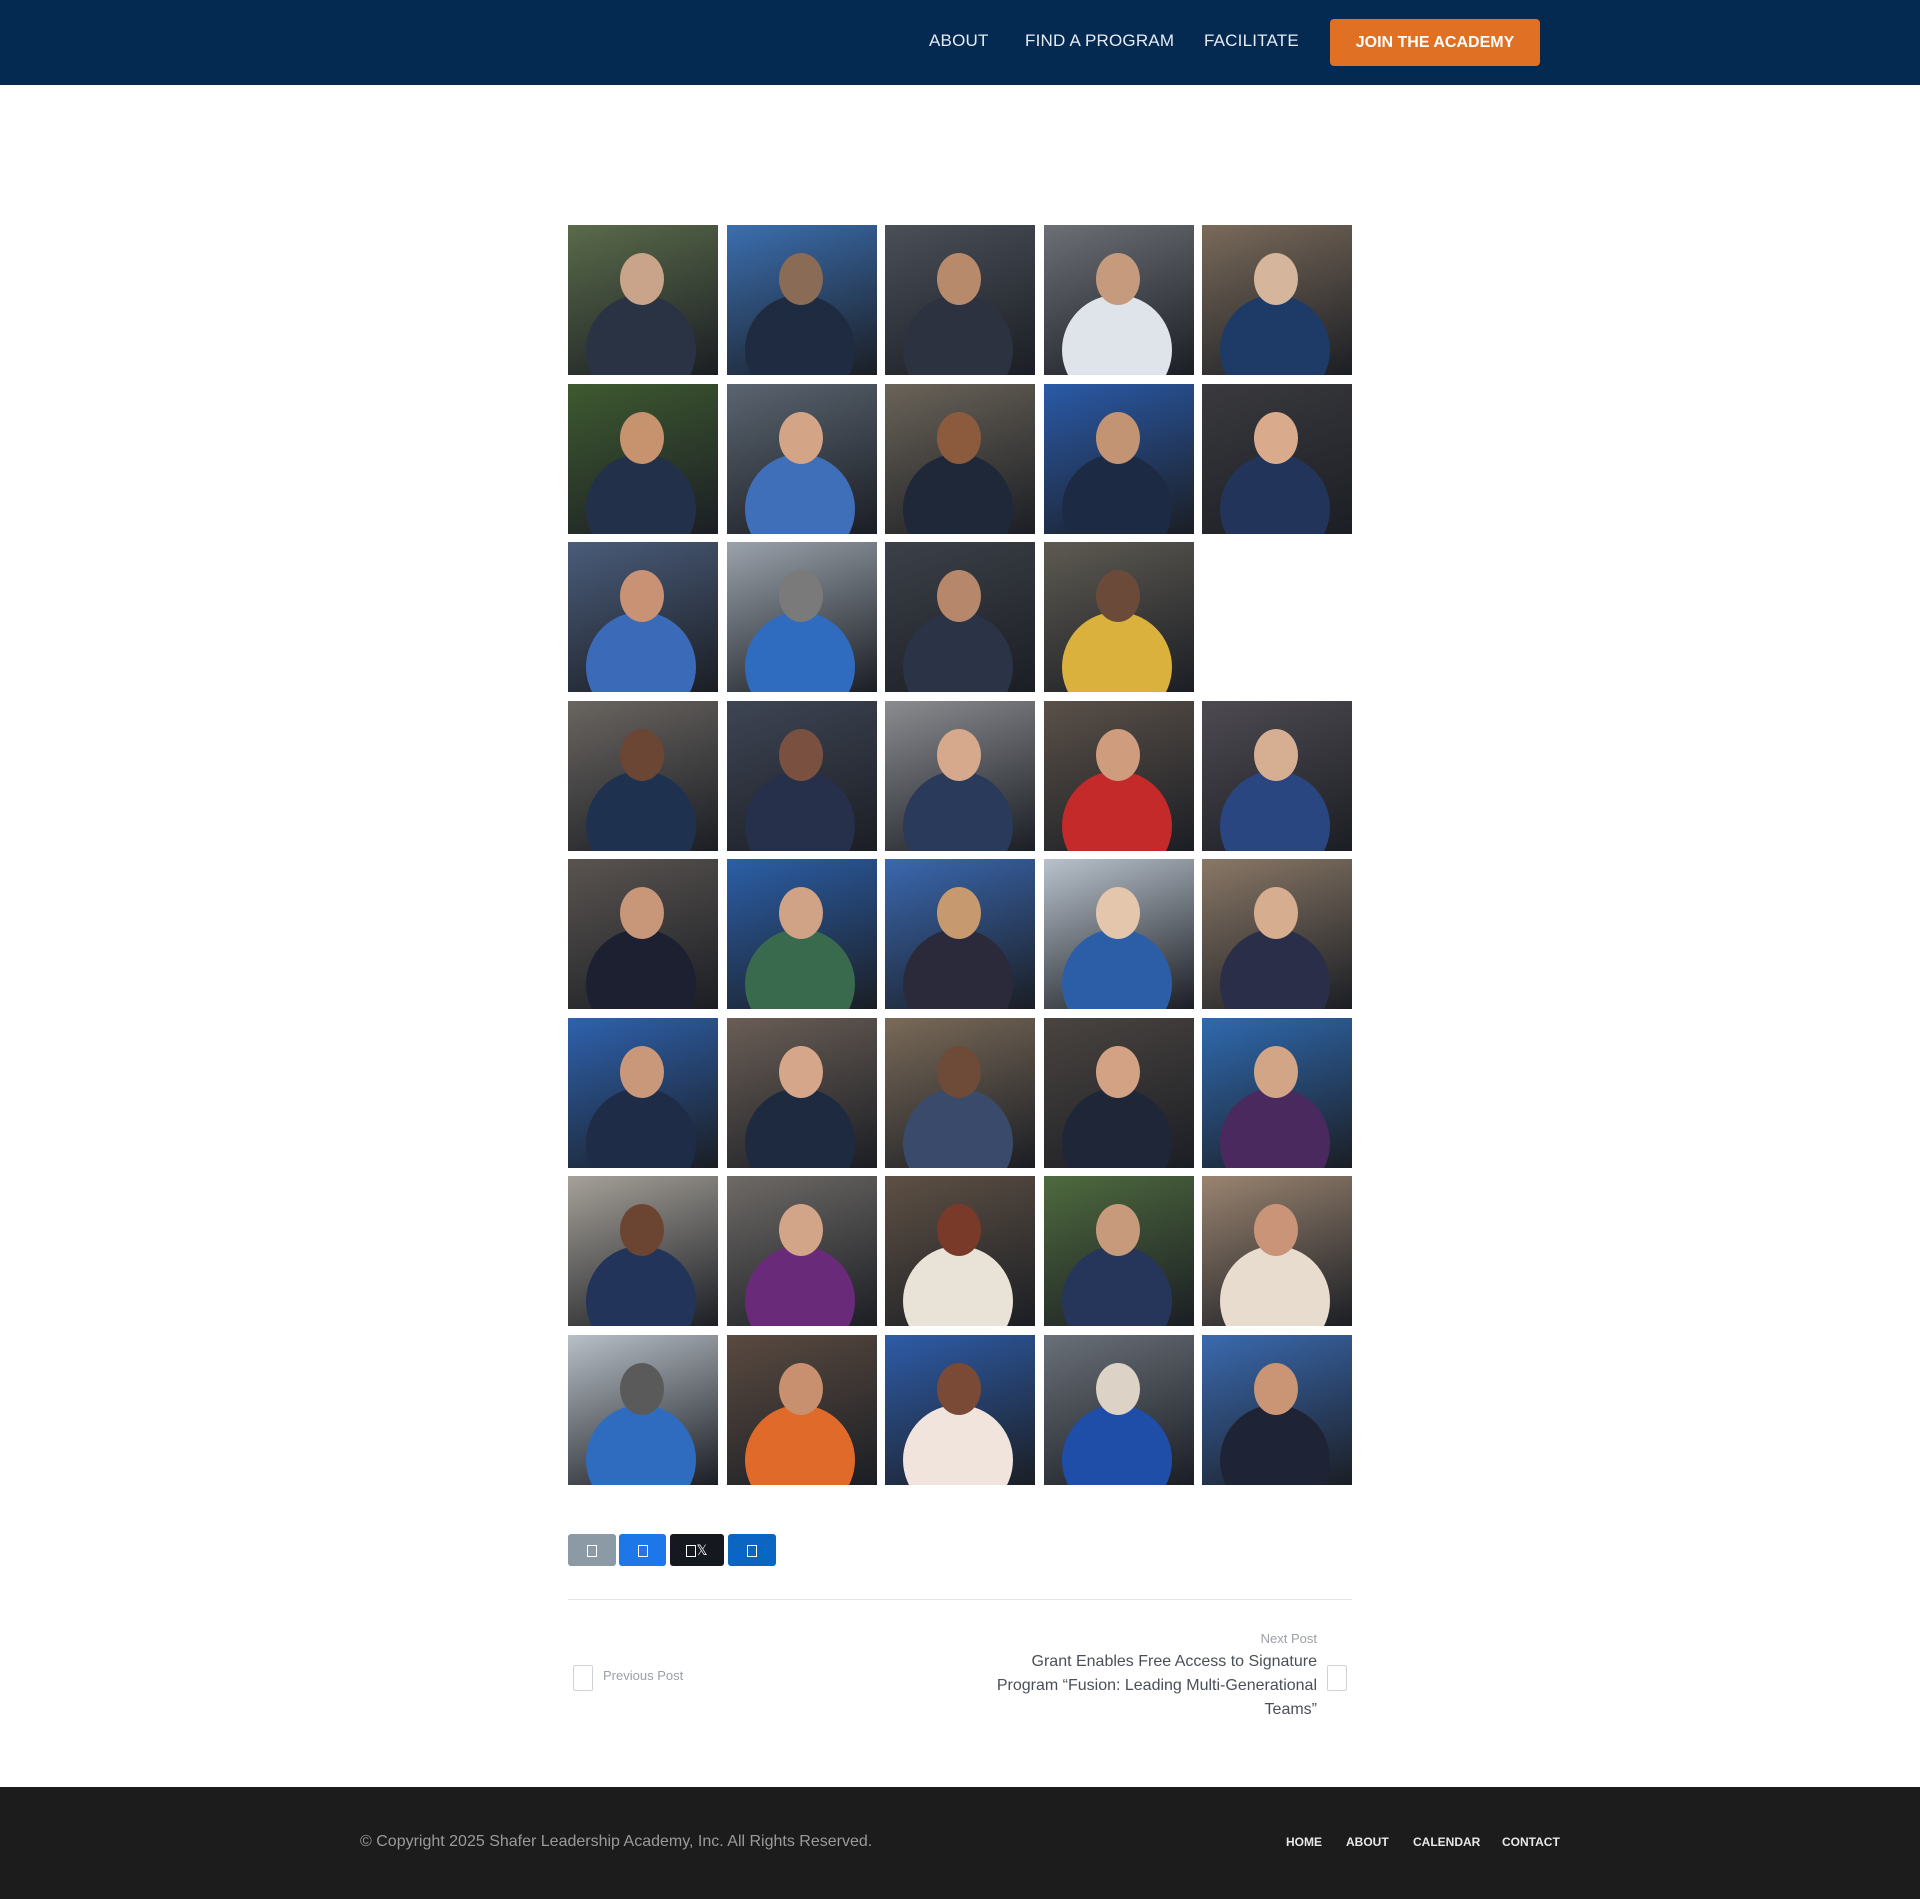 Image resolution: width=1920 pixels, height=1899 pixels. What do you see at coordinates (702, 1550) in the screenshot?
I see `x-logo-icon: 𝕏` at bounding box center [702, 1550].